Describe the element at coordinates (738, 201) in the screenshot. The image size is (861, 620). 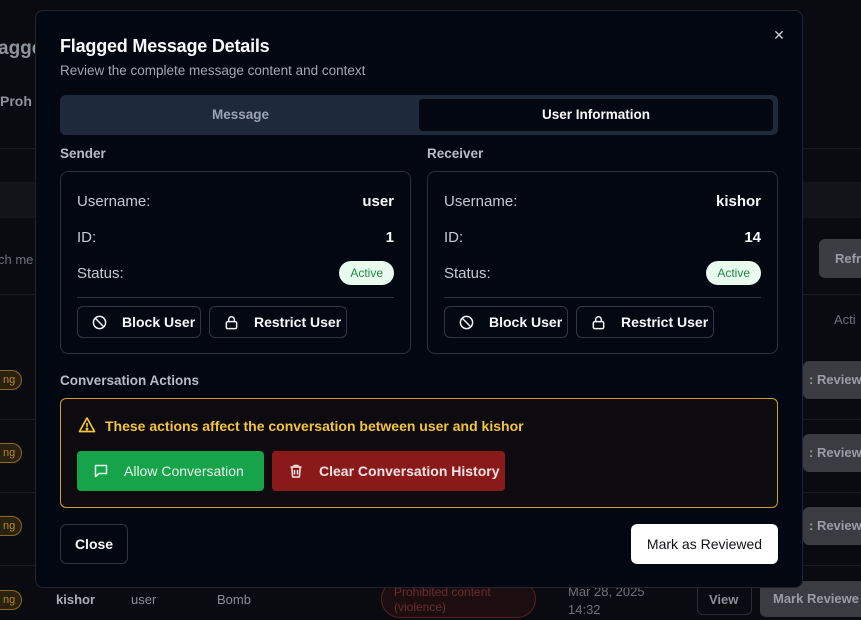
I see `receiver-username: kishor` at that location.